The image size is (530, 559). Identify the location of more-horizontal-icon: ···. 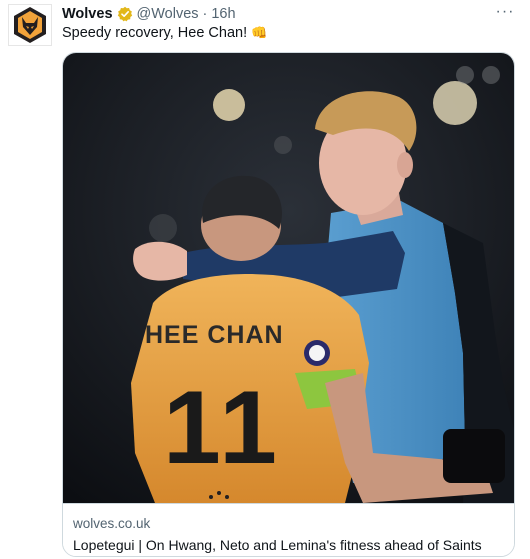
(505, 12).